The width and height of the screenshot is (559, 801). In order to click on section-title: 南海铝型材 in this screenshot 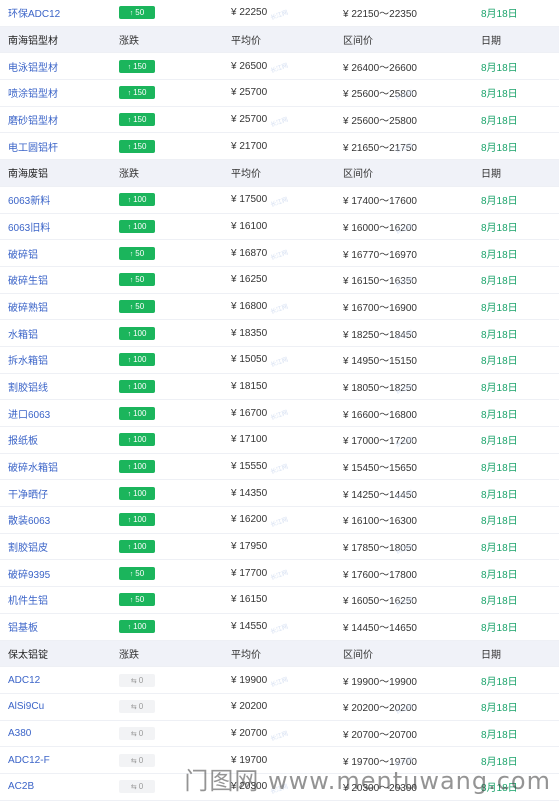, I will do `click(33, 42)`.